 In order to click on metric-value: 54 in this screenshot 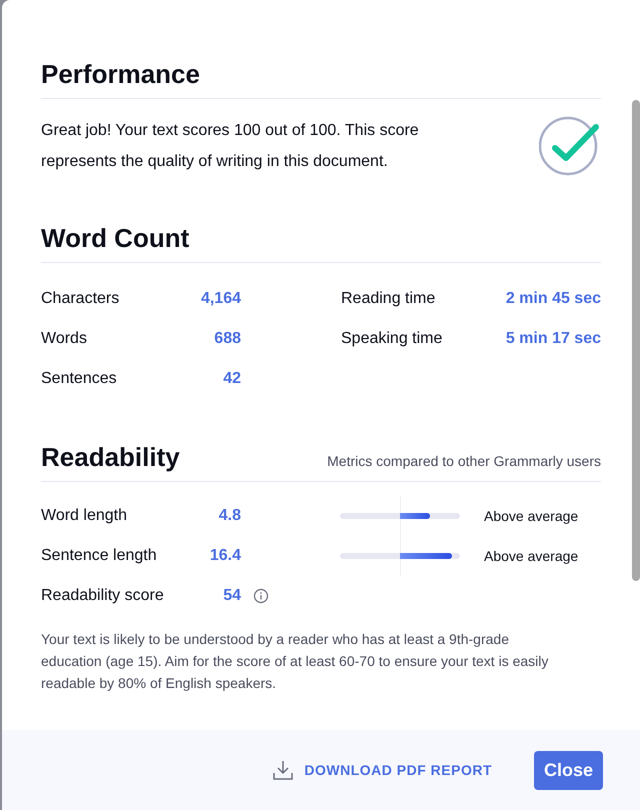, I will do `click(232, 596)`.